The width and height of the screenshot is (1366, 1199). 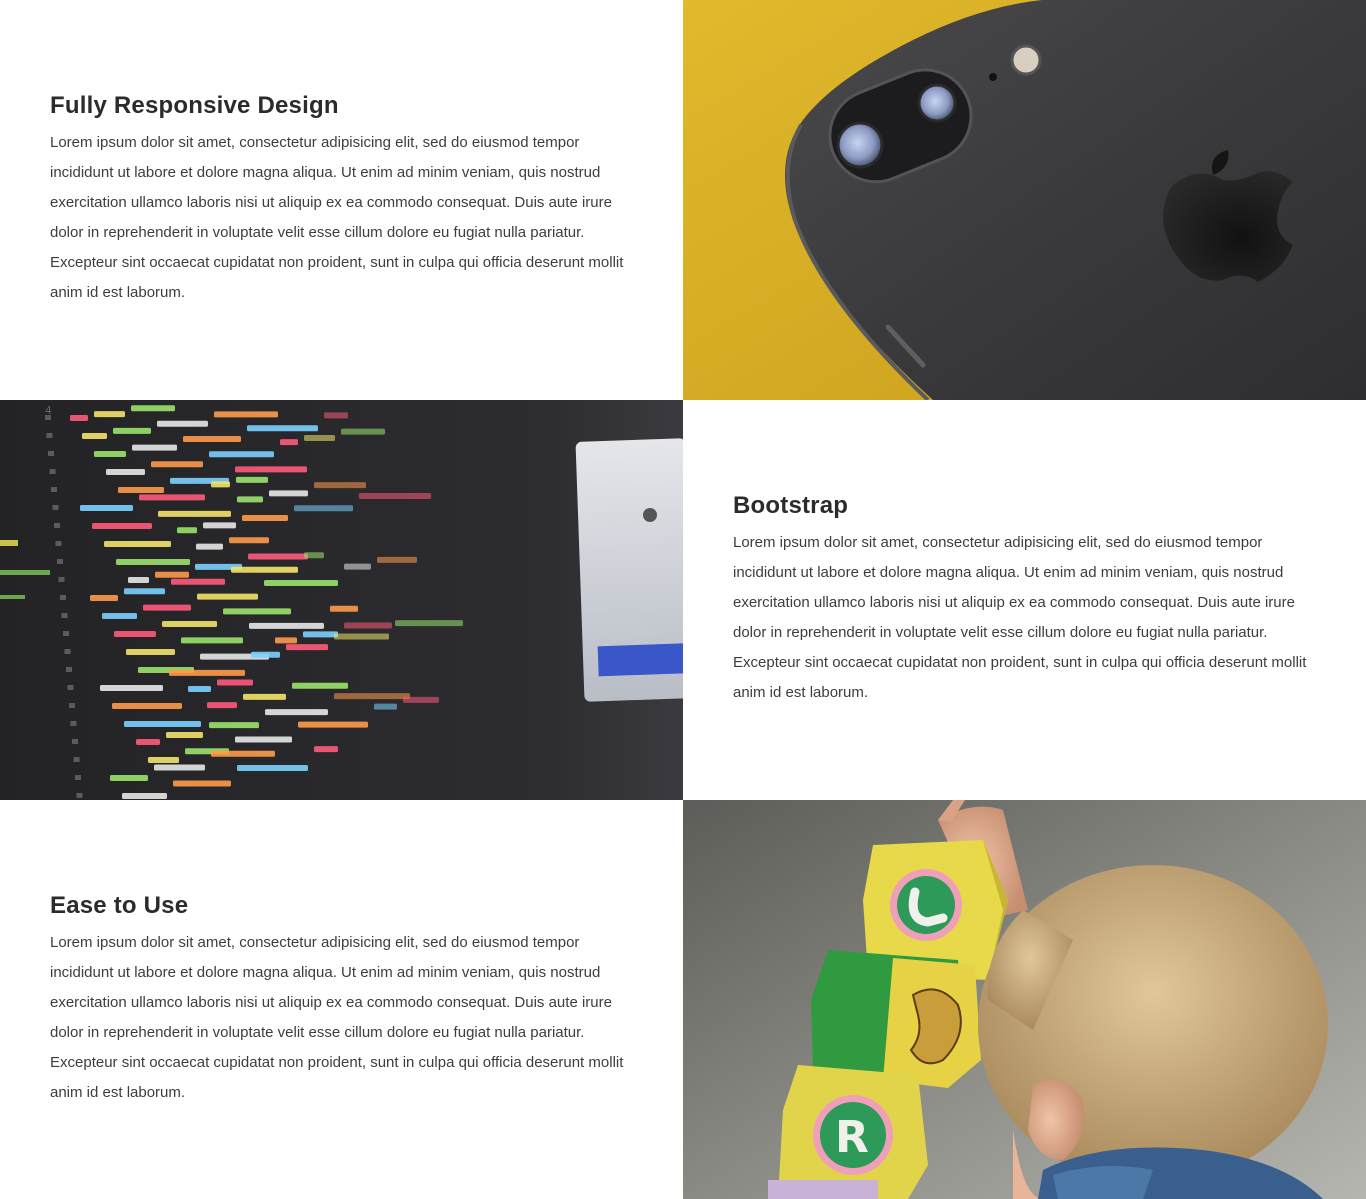 I want to click on svg-text: R, so click(x=852, y=1137).